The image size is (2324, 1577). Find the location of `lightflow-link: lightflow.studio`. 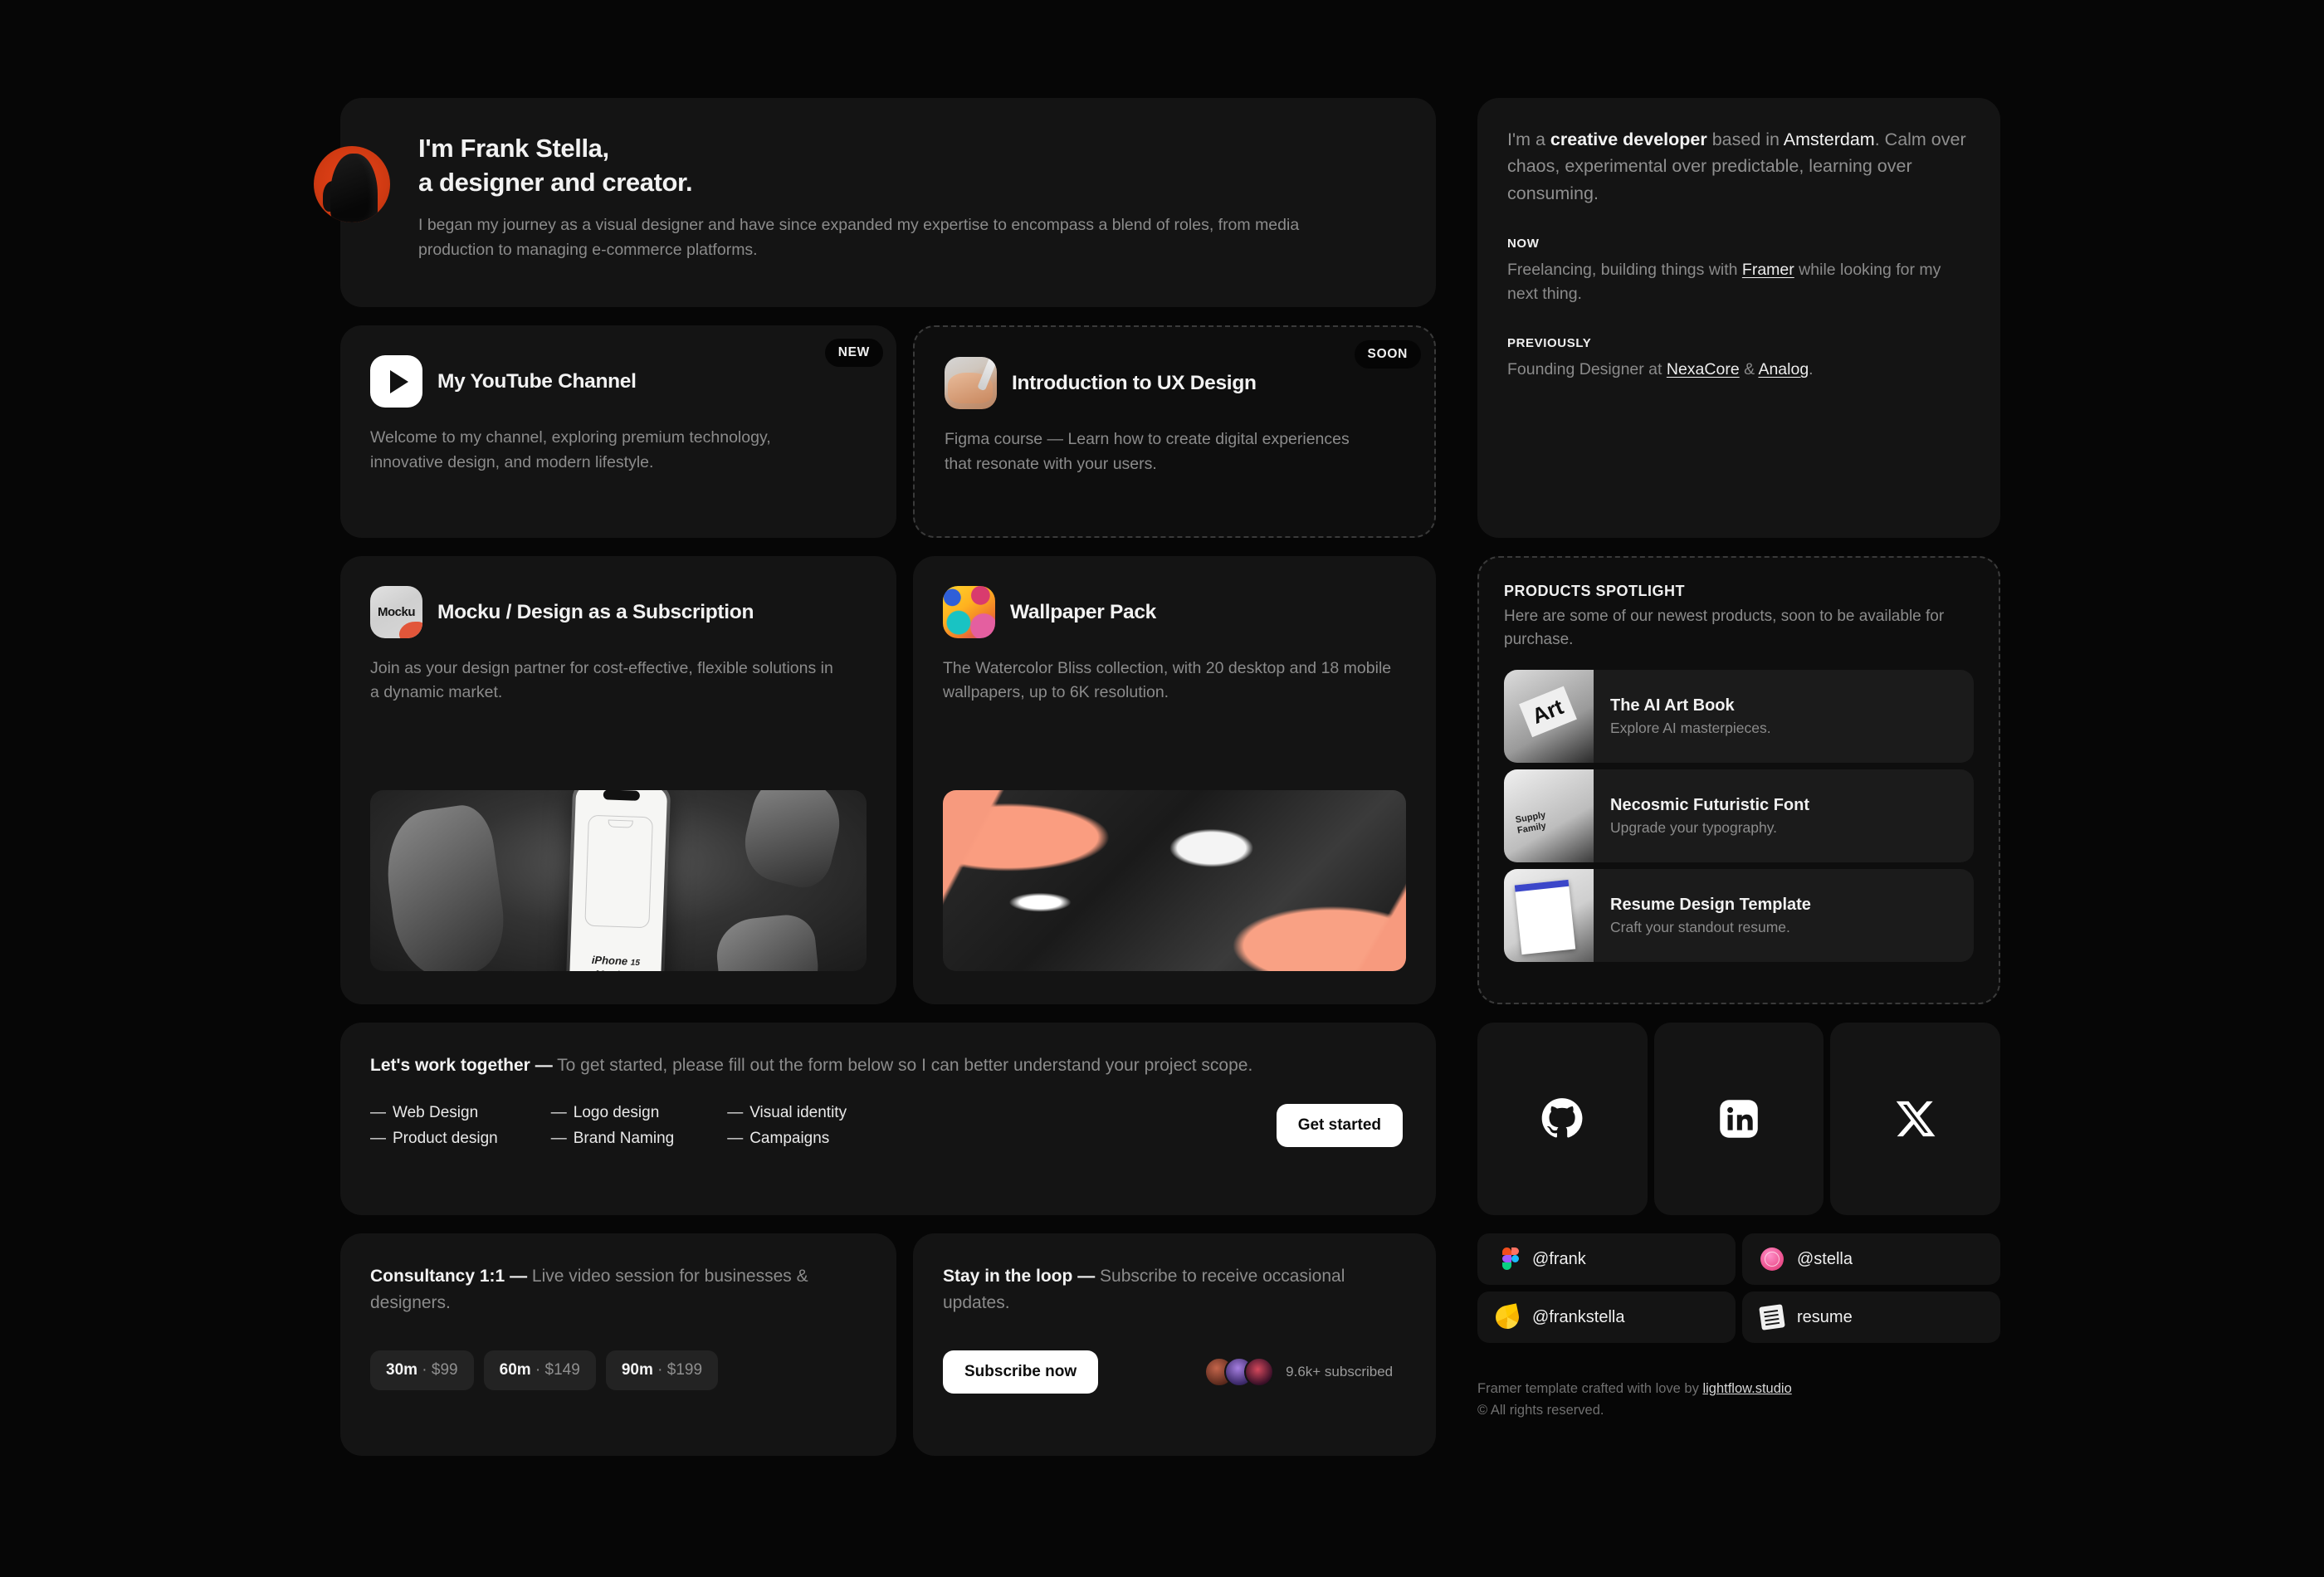

lightflow-link: lightflow.studio is located at coordinates (1746, 1388).